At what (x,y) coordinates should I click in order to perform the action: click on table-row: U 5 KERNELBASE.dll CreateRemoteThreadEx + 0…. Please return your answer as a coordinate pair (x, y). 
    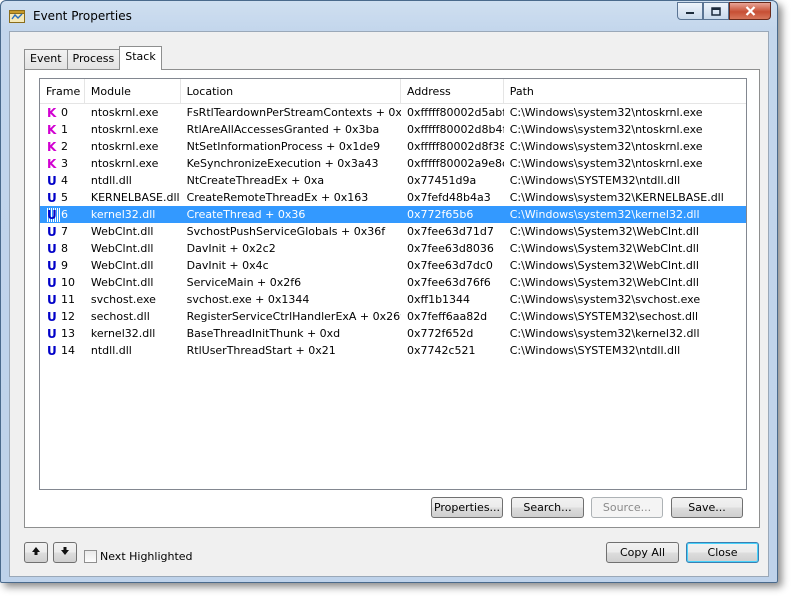
    Looking at the image, I should click on (393, 197).